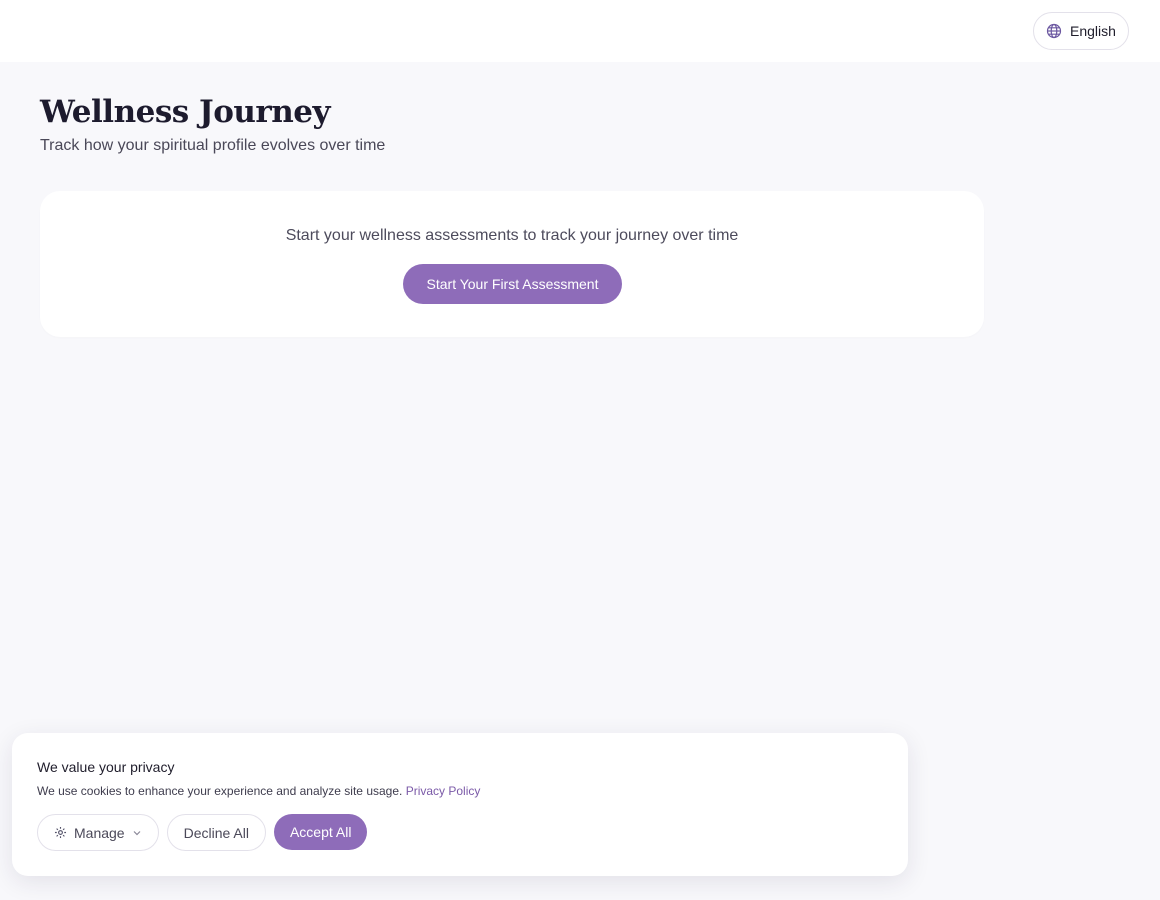  I want to click on manage-label: Manage, so click(99, 832).